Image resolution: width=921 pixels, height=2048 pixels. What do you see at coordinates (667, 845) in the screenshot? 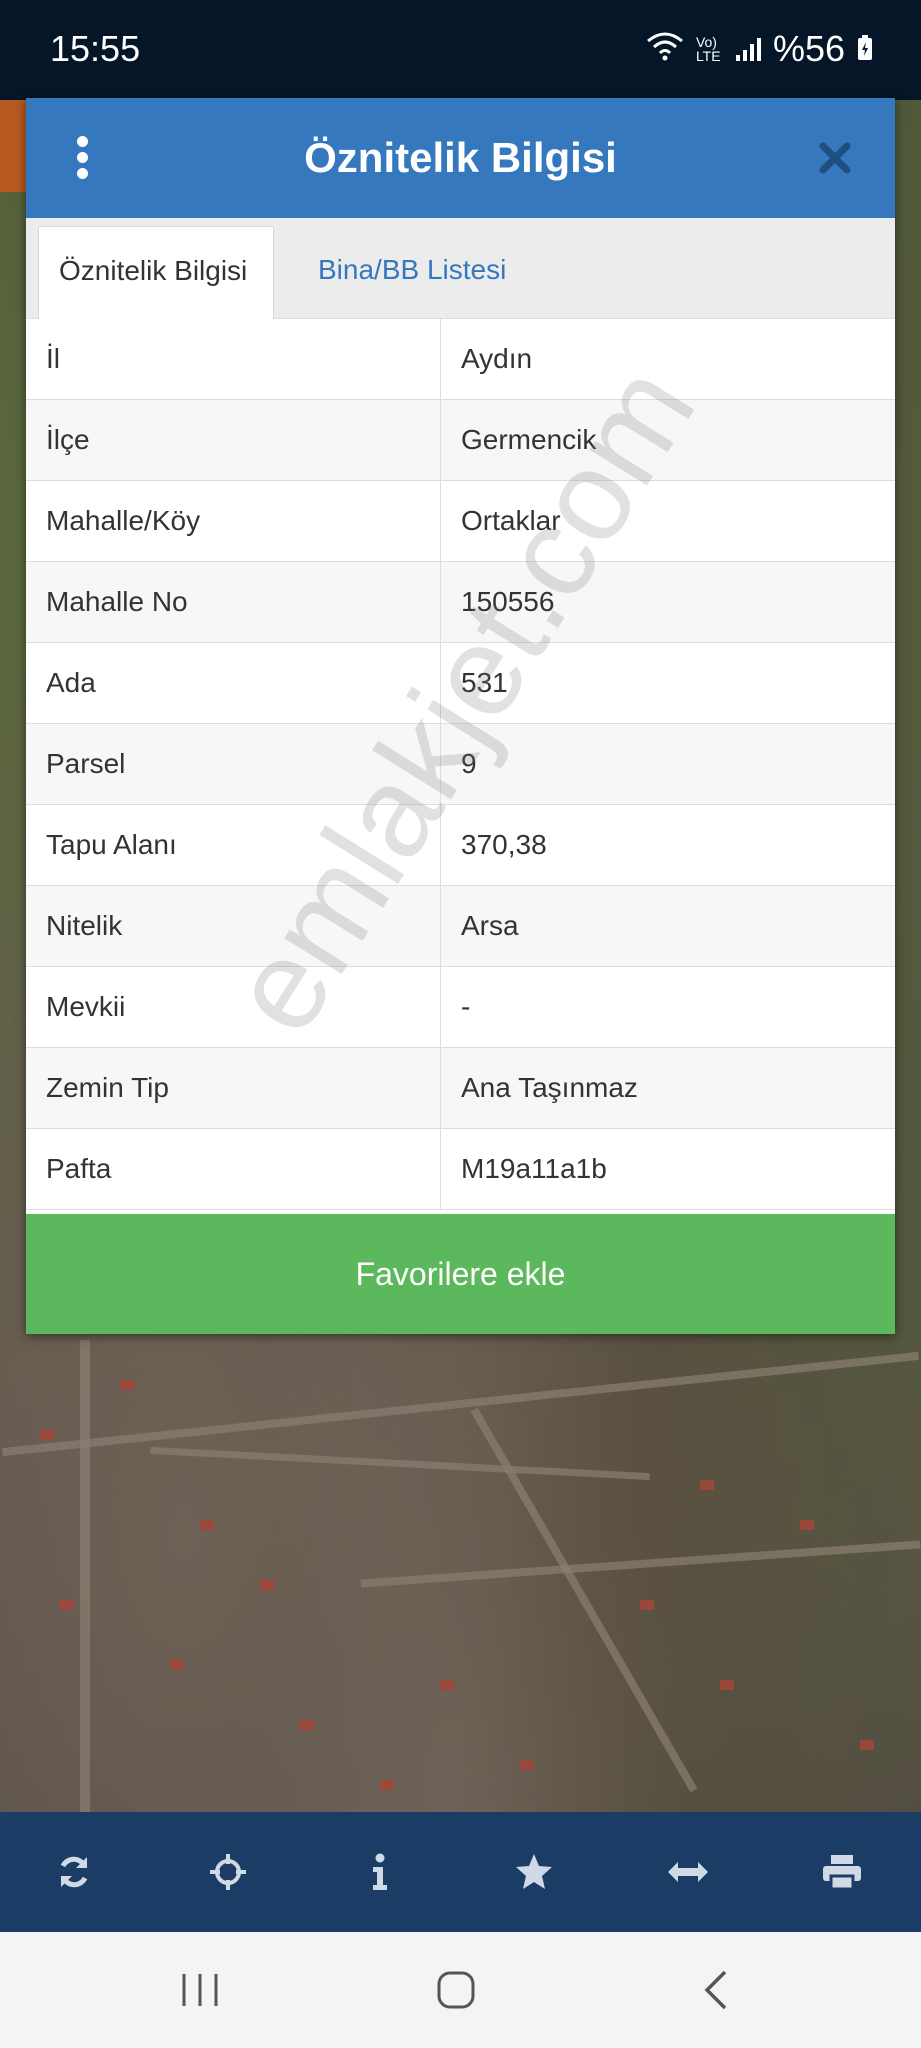
I see `attr-value: 370,38` at bounding box center [667, 845].